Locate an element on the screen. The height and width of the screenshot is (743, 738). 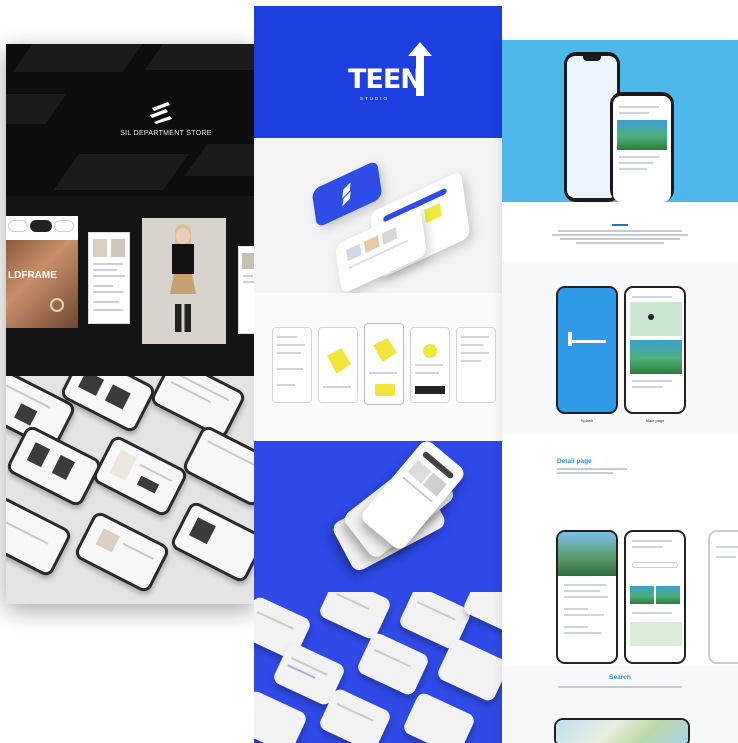
store-tab-card: LDFRAME is located at coordinates (42, 272).